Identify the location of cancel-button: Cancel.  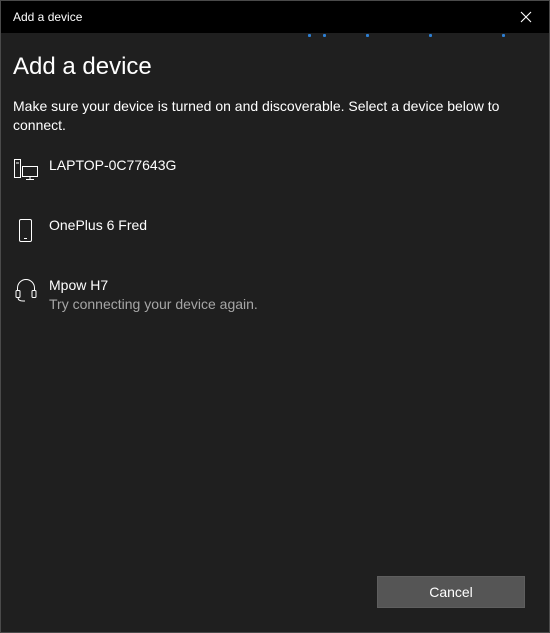
(451, 592).